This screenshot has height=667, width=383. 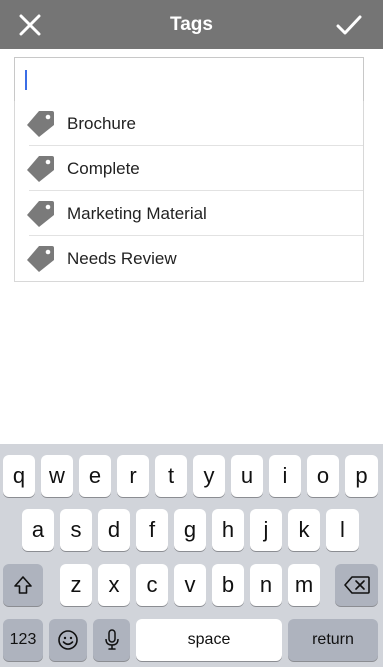 What do you see at coordinates (304, 530) in the screenshot?
I see `key-k: k` at bounding box center [304, 530].